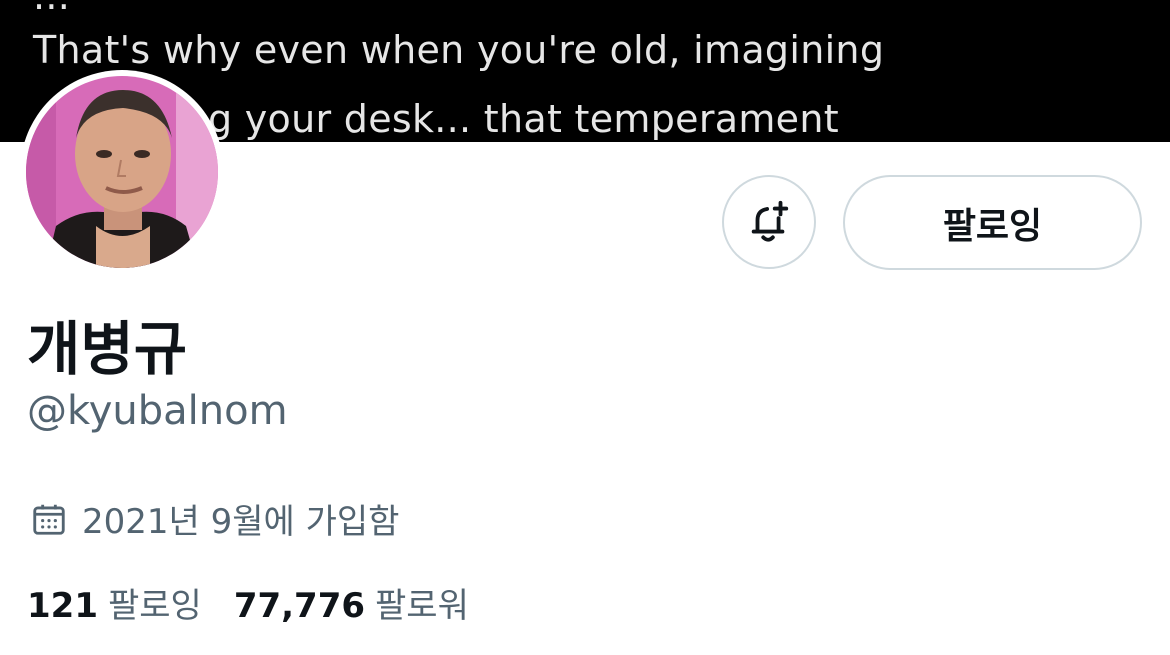 The image size is (1170, 655). I want to click on followers-count: 77,776, so click(299, 606).